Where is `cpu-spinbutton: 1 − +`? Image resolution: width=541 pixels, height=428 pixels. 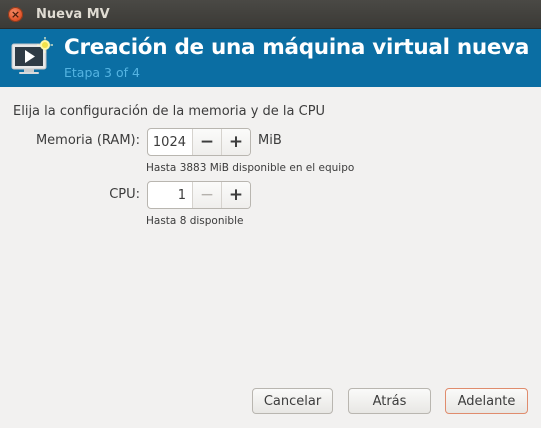
cpu-spinbutton: 1 − + is located at coordinates (199, 195).